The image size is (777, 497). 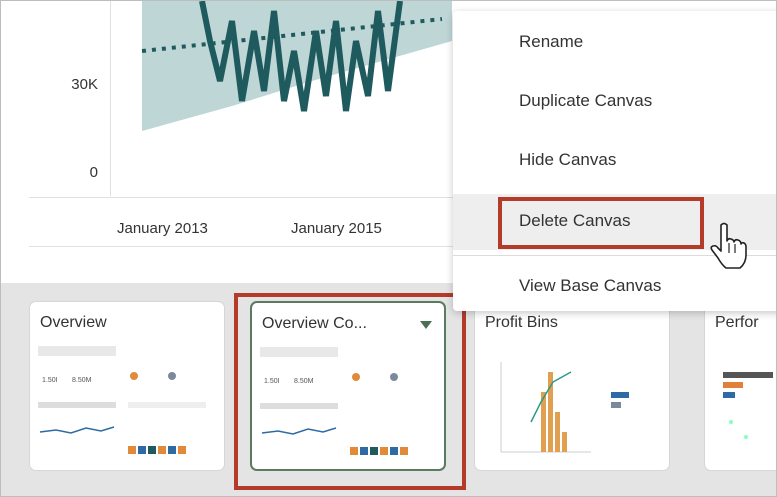 What do you see at coordinates (70, 98) in the screenshot?
I see `y-axis: 30K 0` at bounding box center [70, 98].